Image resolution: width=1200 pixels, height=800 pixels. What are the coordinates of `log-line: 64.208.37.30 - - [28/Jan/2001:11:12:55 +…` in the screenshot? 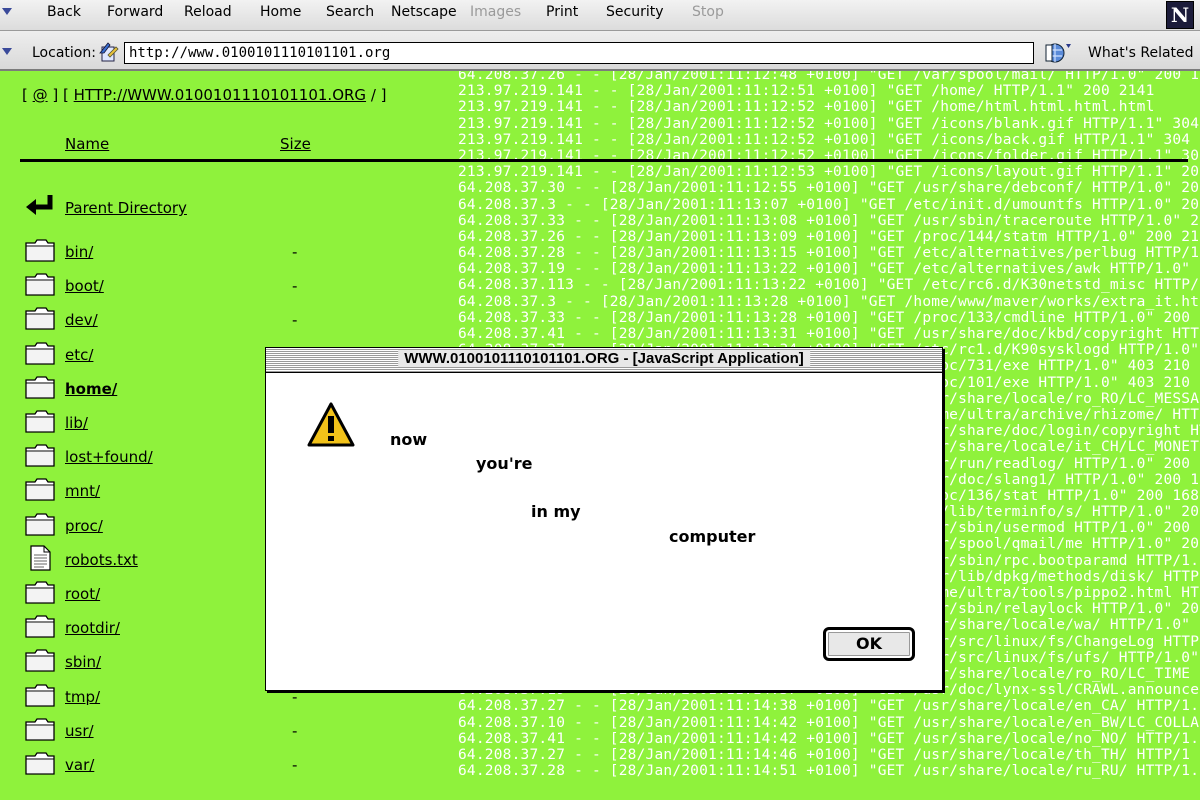 It's located at (829, 188).